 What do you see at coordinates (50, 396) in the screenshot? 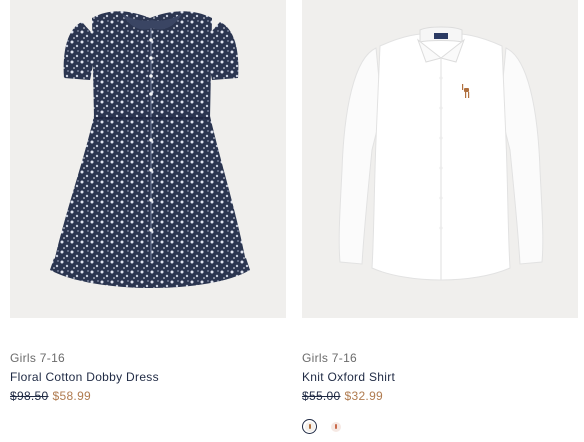
I see `product-price: $98.50 $58.99` at bounding box center [50, 396].